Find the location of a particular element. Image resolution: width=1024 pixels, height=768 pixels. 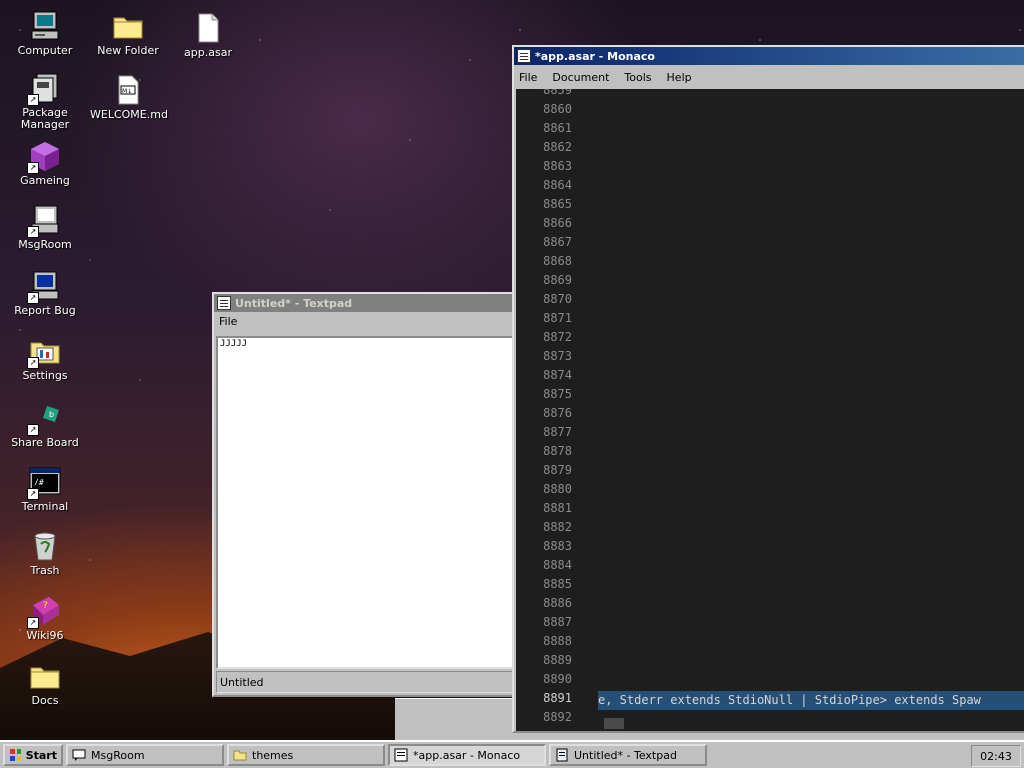

desktop-icon-report-bug: ↗ Report Bug is located at coordinates (45, 293).